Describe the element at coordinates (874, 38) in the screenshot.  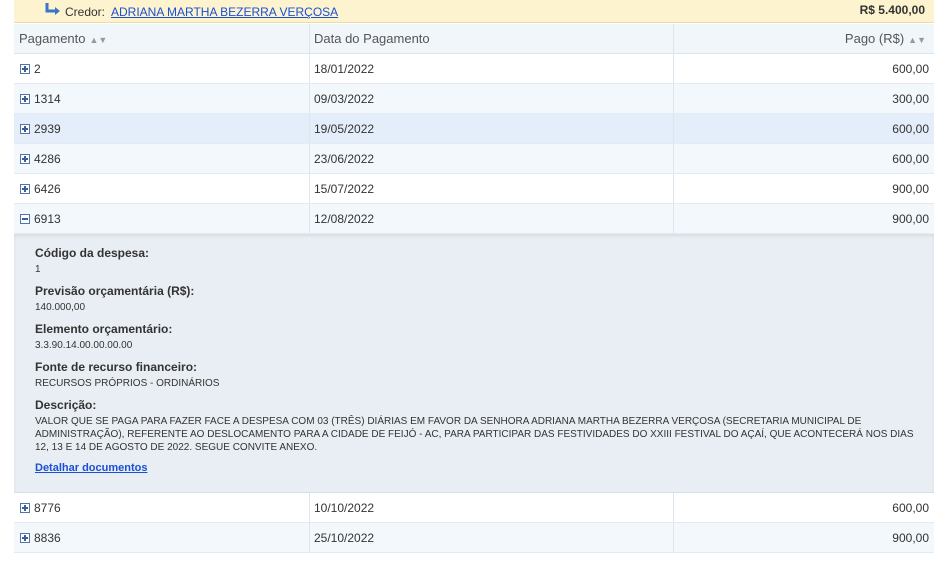
I see `header-pago-label: Pago (R$)` at that location.